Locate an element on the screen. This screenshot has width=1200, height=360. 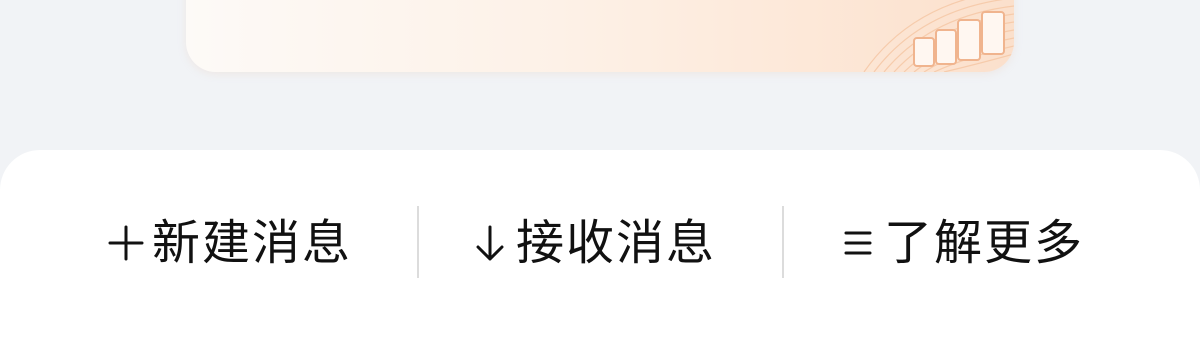
receive-message-button: 接收消息 is located at coordinates (593, 243).